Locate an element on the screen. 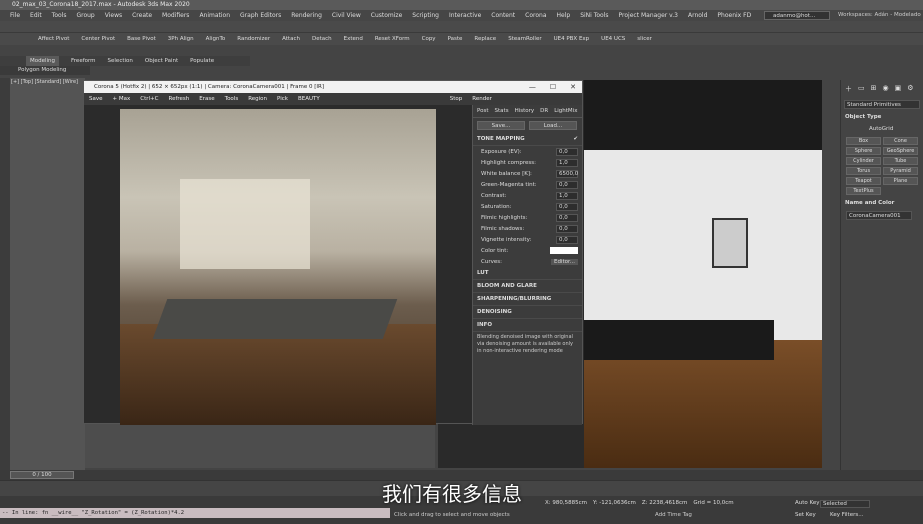 This screenshot has width=923, height=524. tool-paste: Paste is located at coordinates (455, 39).